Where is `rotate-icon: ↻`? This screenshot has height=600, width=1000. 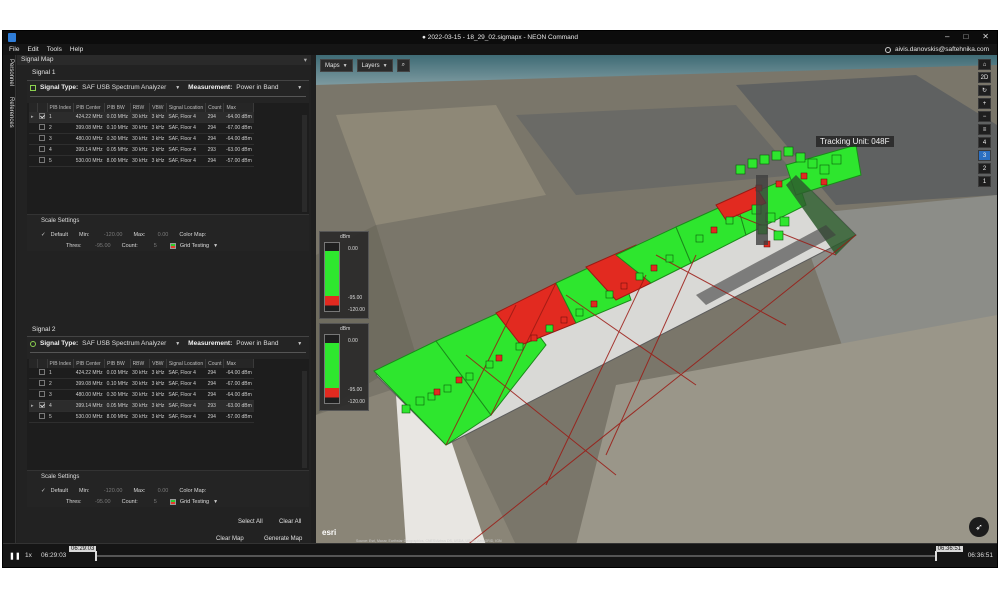
rotate-icon: ↻ is located at coordinates (984, 90).